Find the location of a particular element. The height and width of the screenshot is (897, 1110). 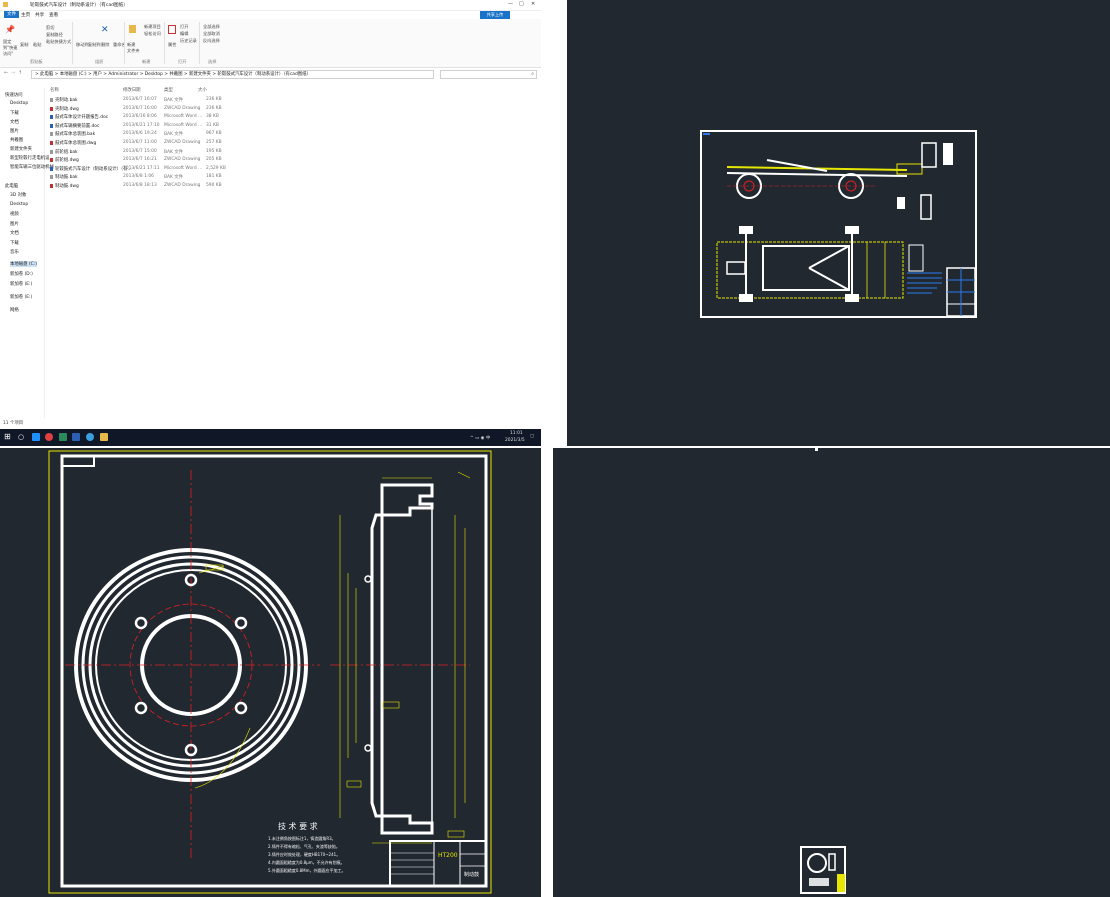

app-icon-excel is located at coordinates (63, 437).